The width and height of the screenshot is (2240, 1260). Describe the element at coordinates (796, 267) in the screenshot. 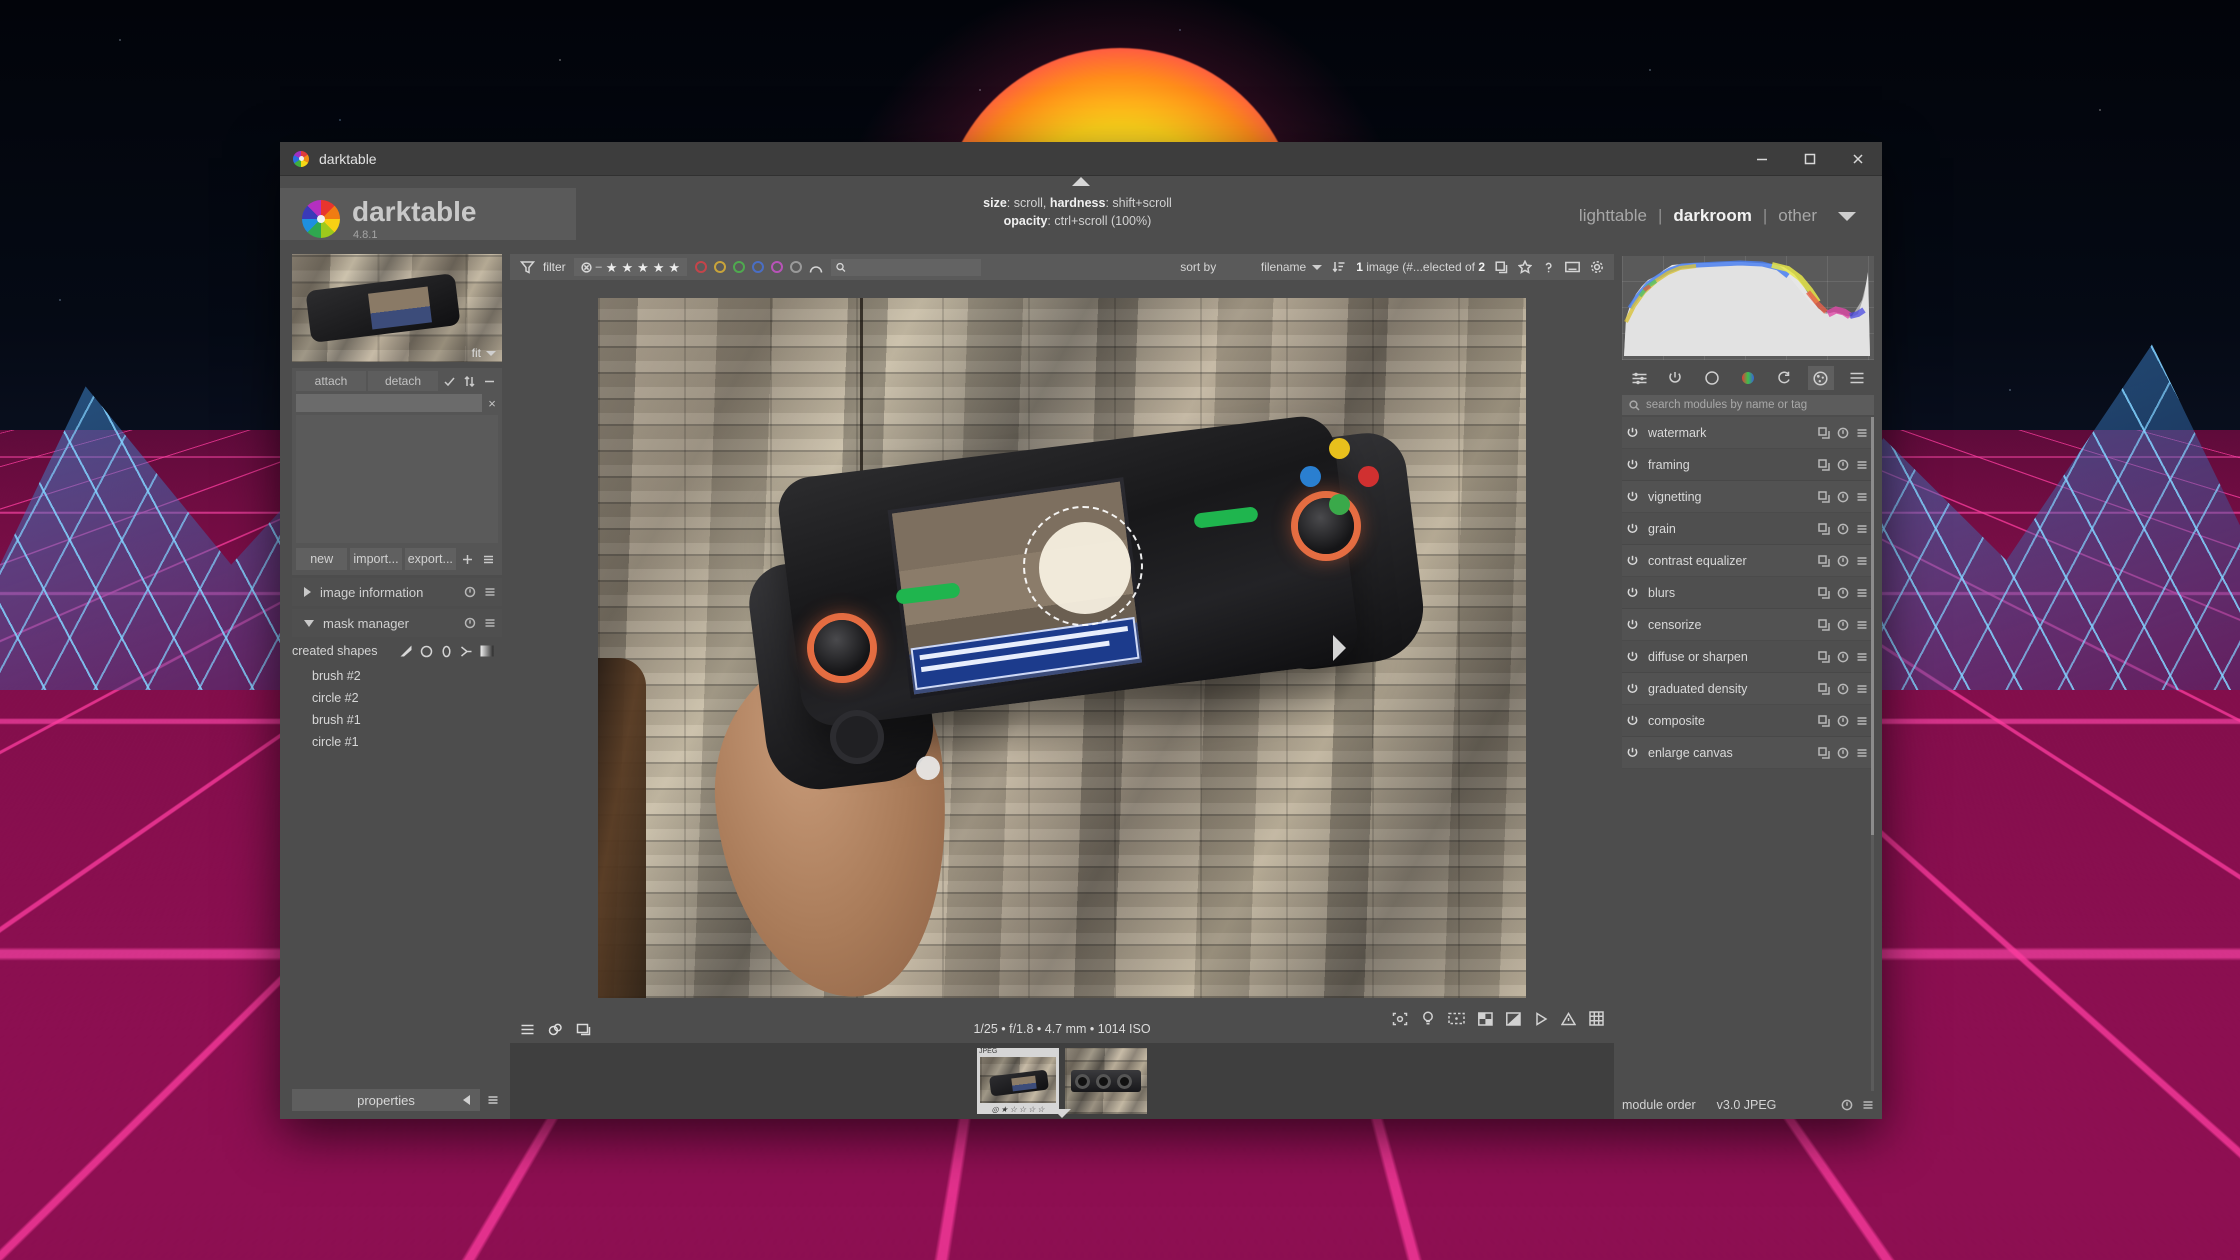

I see `color-label-grey-icon` at that location.